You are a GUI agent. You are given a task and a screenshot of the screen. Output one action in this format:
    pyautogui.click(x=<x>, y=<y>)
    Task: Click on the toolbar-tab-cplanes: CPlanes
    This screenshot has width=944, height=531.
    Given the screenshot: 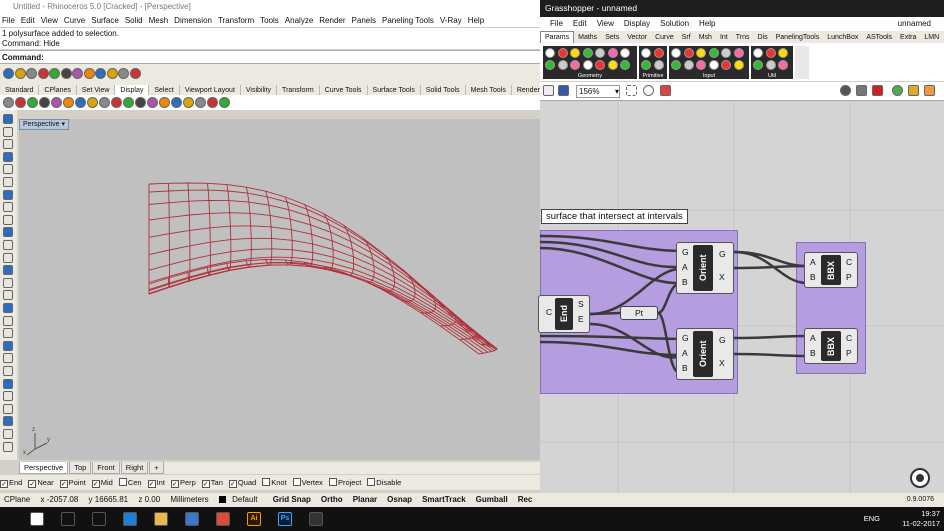 What is the action you would take?
    pyautogui.click(x=58, y=90)
    